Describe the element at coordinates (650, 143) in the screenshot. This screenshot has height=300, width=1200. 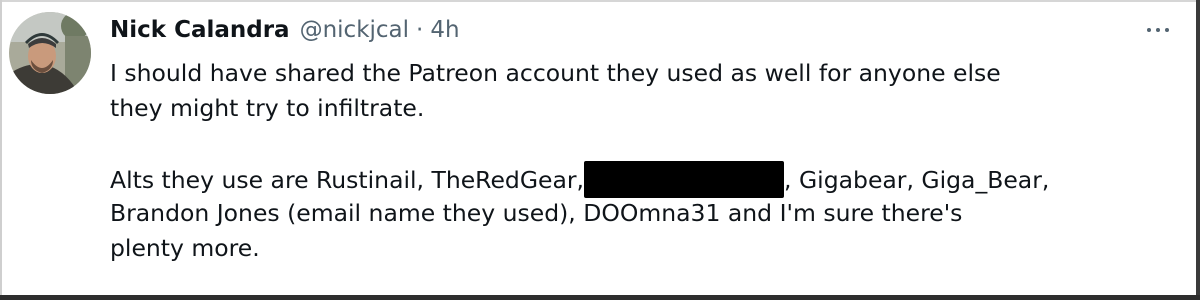
I see `paragraph-break` at that location.